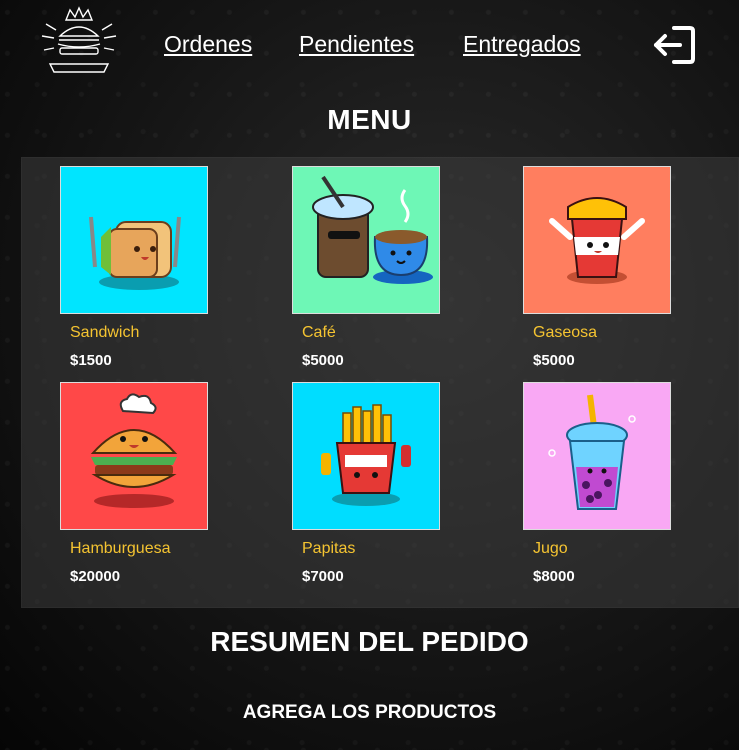  I want to click on fries-icon, so click(366, 456).